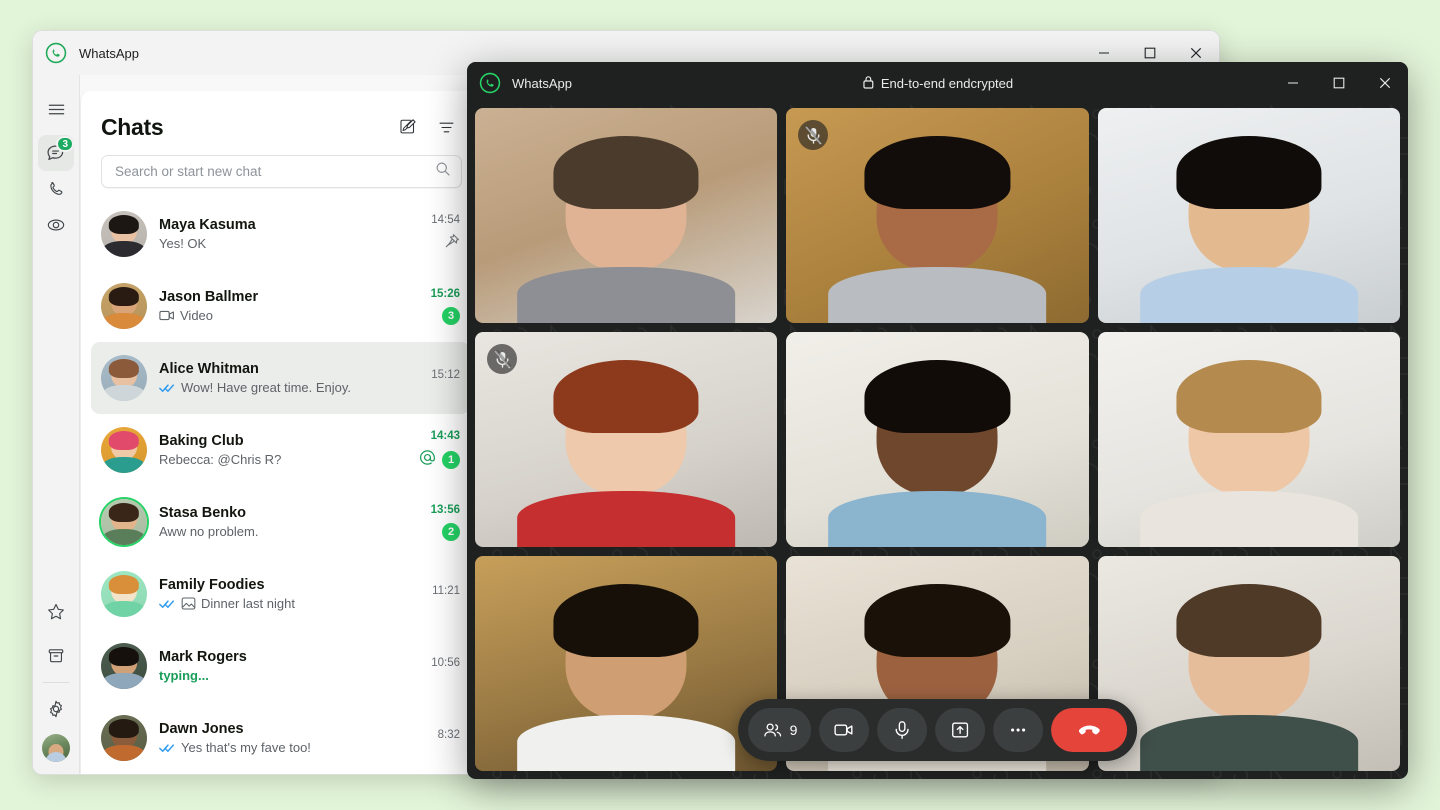  What do you see at coordinates (1018, 730) in the screenshot?
I see `more-options-button` at bounding box center [1018, 730].